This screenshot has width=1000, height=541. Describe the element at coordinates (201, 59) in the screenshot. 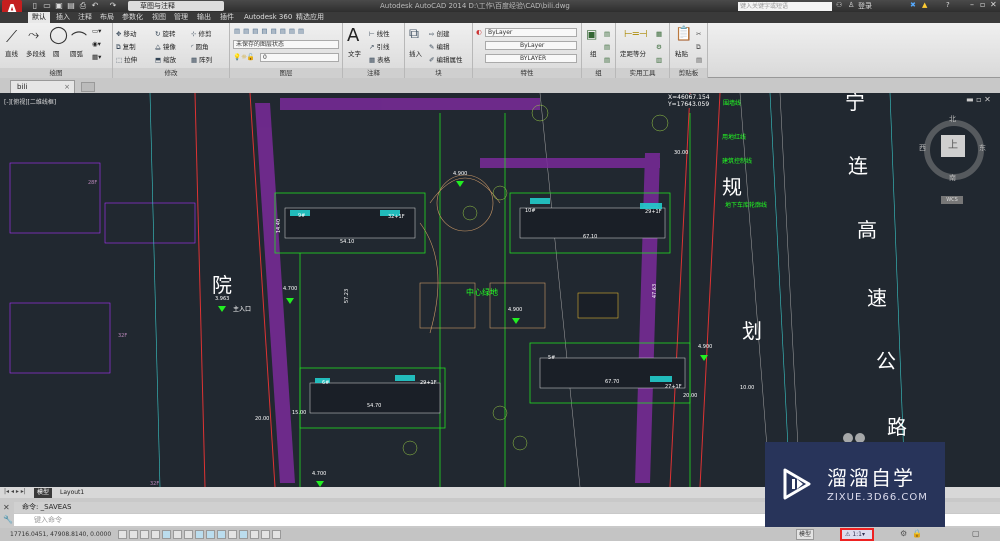

I see `array-button: ▦ 阵列` at that location.